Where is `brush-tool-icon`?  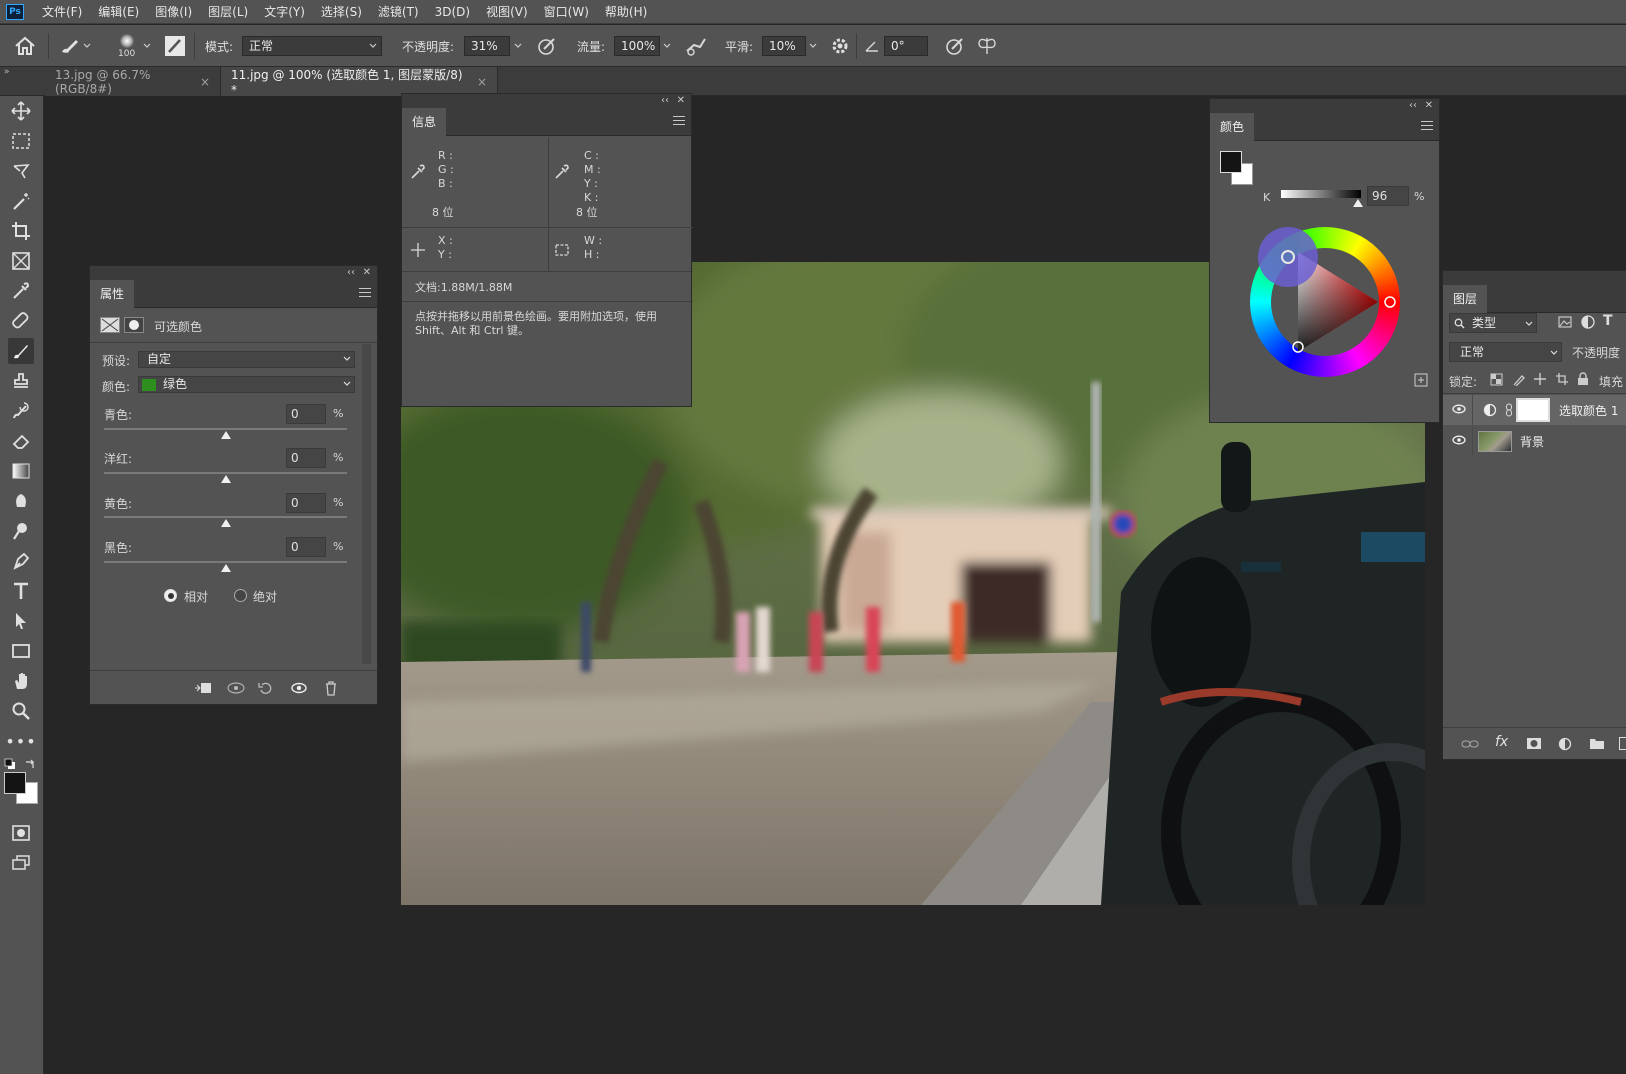
brush-tool-icon is located at coordinates (21, 351).